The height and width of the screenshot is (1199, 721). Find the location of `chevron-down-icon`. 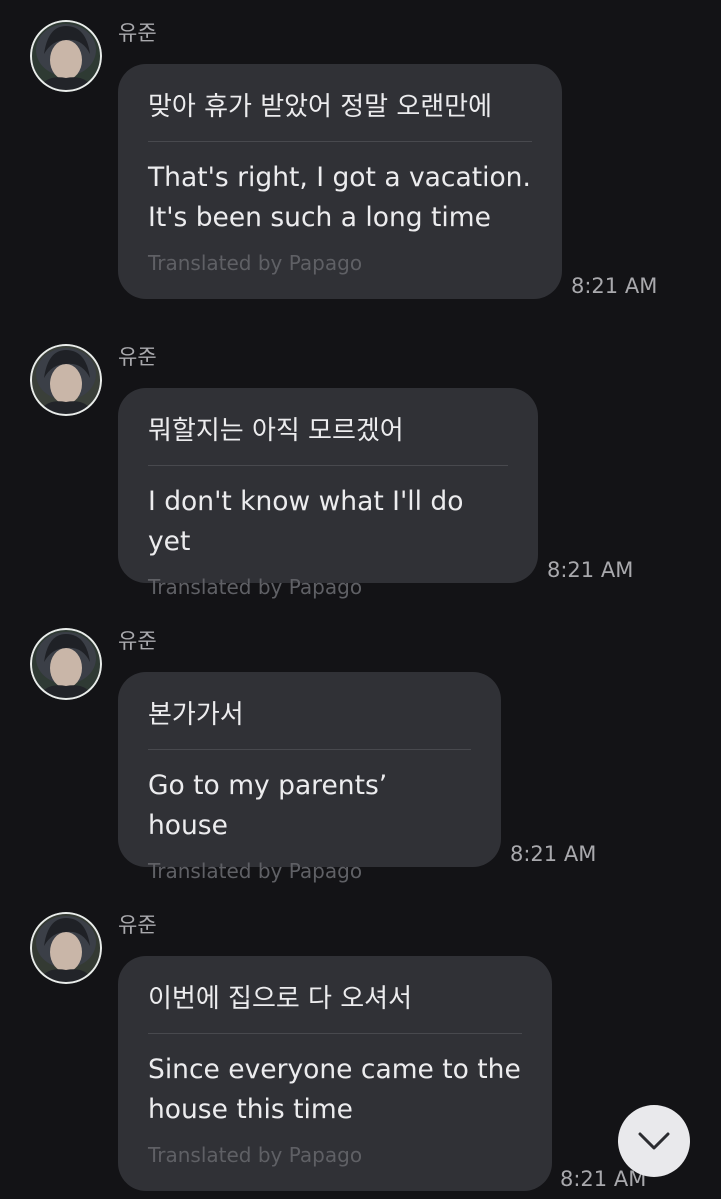

chevron-down-icon is located at coordinates (654, 1141).